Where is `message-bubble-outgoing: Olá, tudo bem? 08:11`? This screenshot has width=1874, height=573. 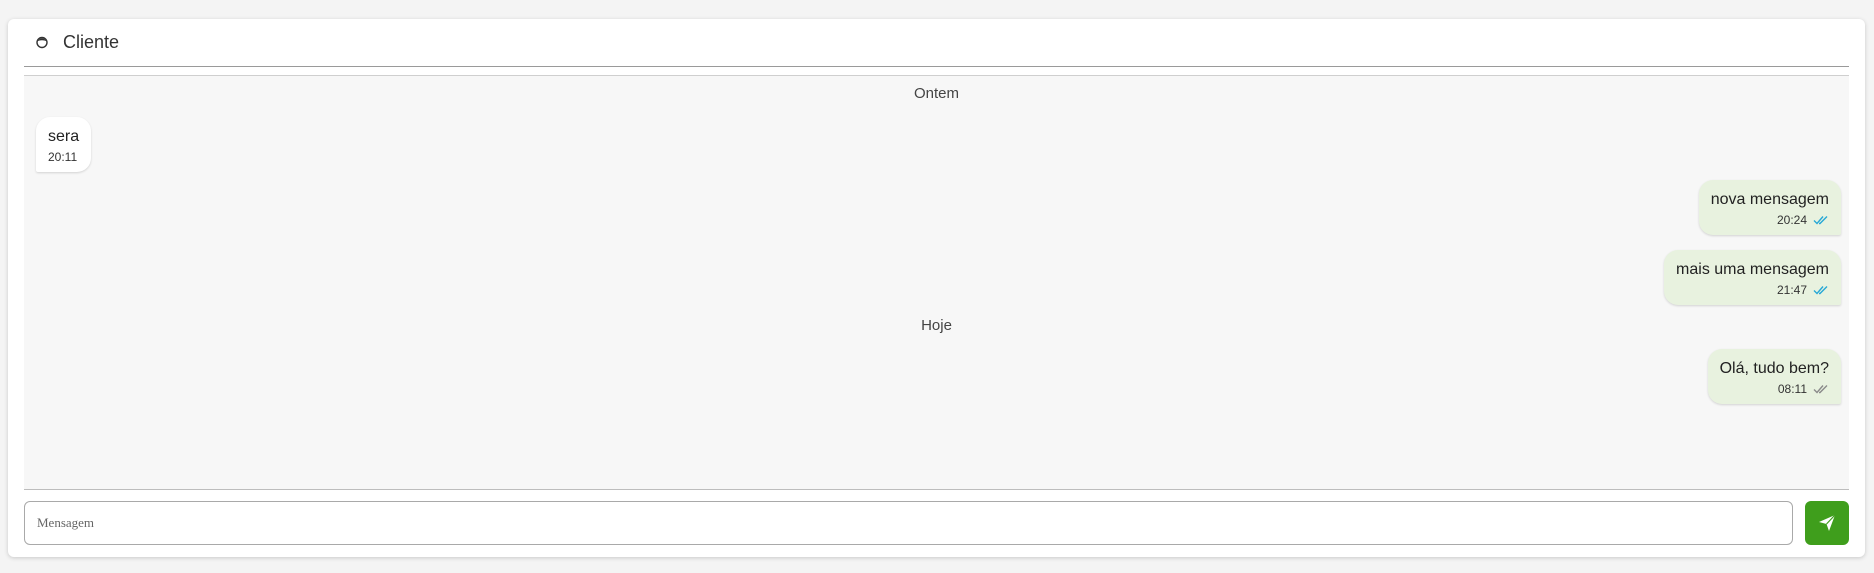
message-bubble-outgoing: Olá, tudo bem? 08:11 is located at coordinates (1774, 376).